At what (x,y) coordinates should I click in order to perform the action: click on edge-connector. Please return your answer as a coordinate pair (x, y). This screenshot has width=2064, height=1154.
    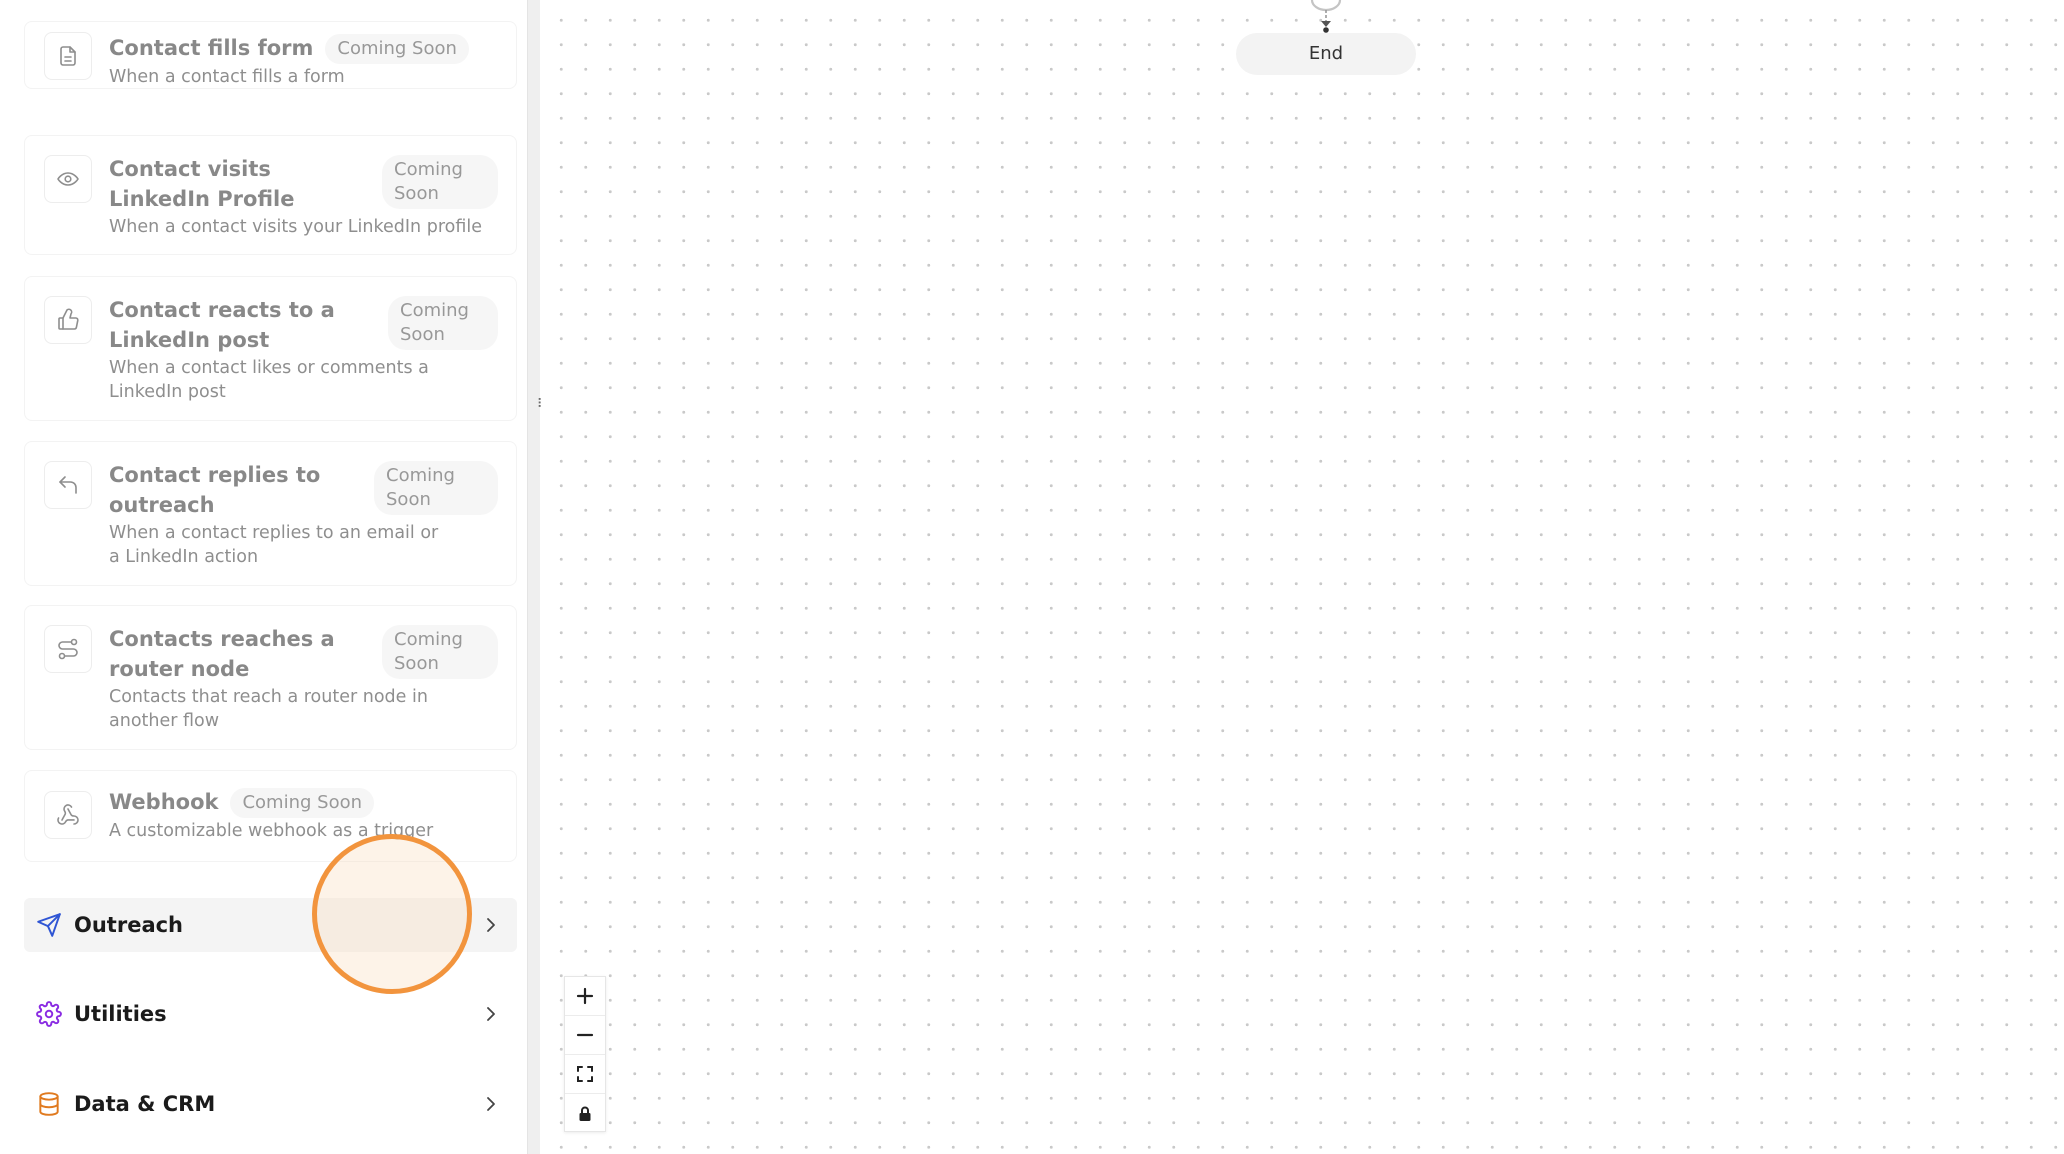
    Looking at the image, I should click on (1326, 16).